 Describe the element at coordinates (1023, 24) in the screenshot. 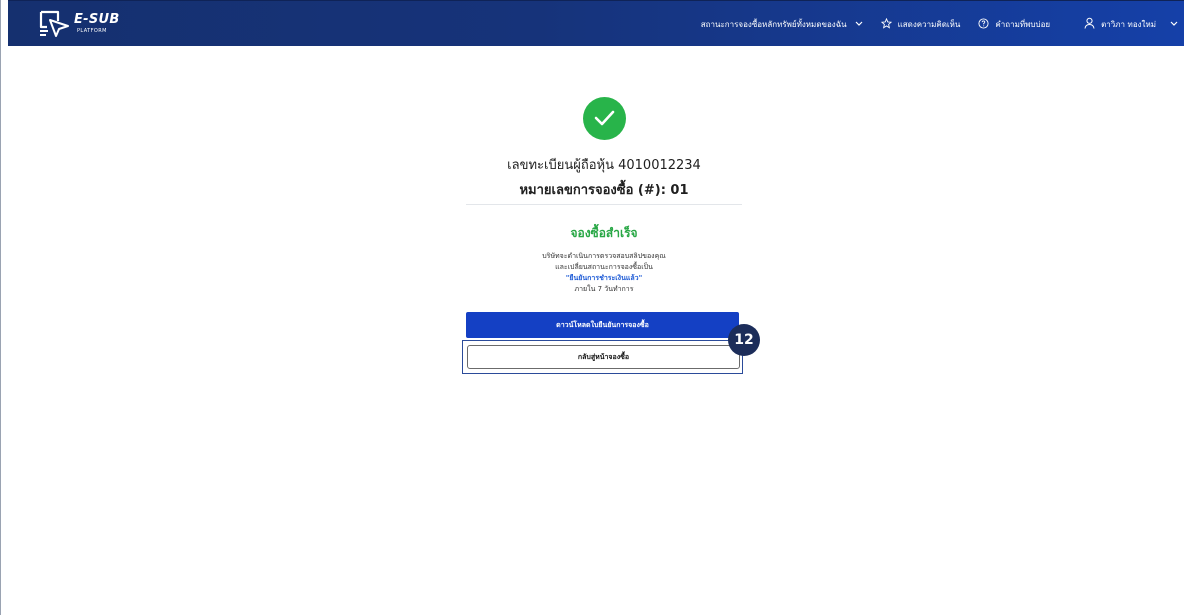

I see `nav-faq-label: คำถามที่พบบ่อย` at that location.